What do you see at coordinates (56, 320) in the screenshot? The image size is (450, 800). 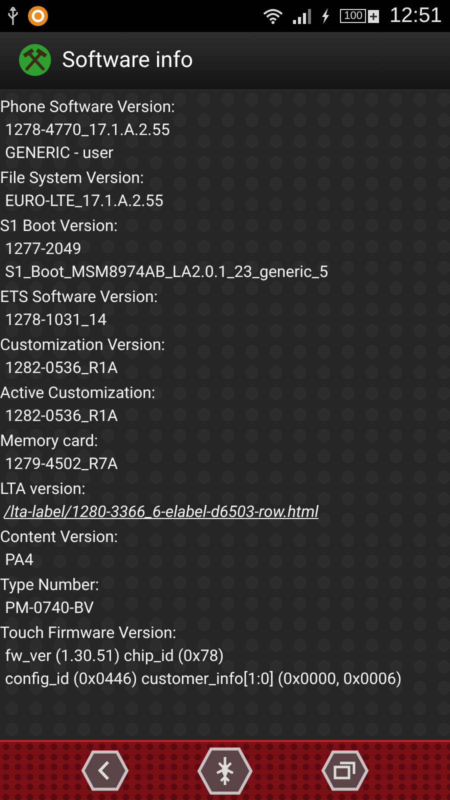 I see `field-value: 1278-1031_14` at bounding box center [56, 320].